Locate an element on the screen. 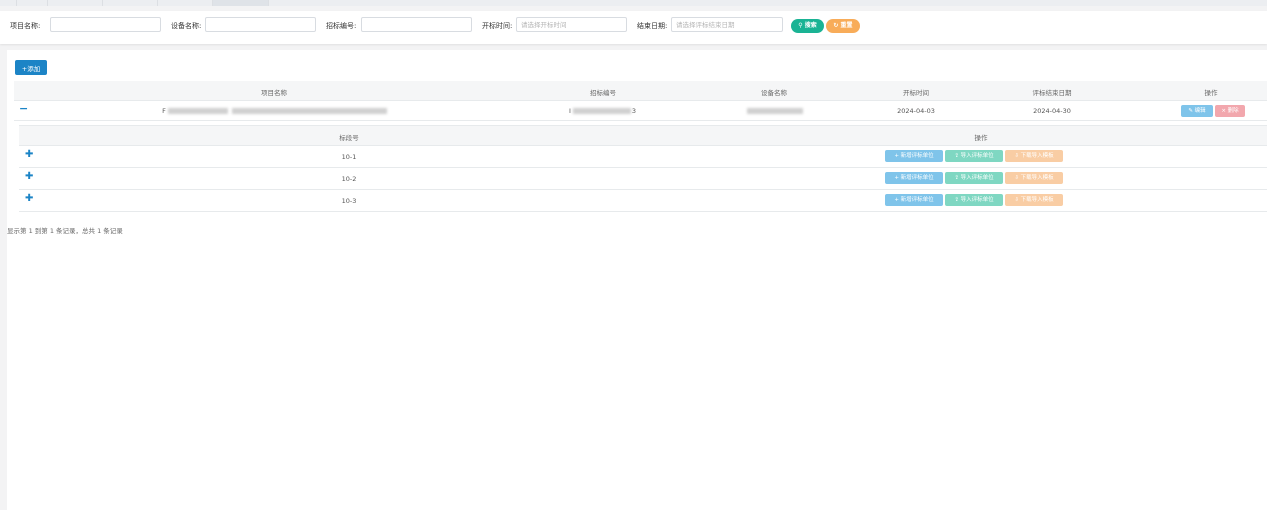 This screenshot has width=1267, height=510. search-panel: 项目名称: 设备名称: 招标编号: 开标时间: 结束日期: ⚲ 搜索 ↻ 重置 is located at coordinates (633, 27).